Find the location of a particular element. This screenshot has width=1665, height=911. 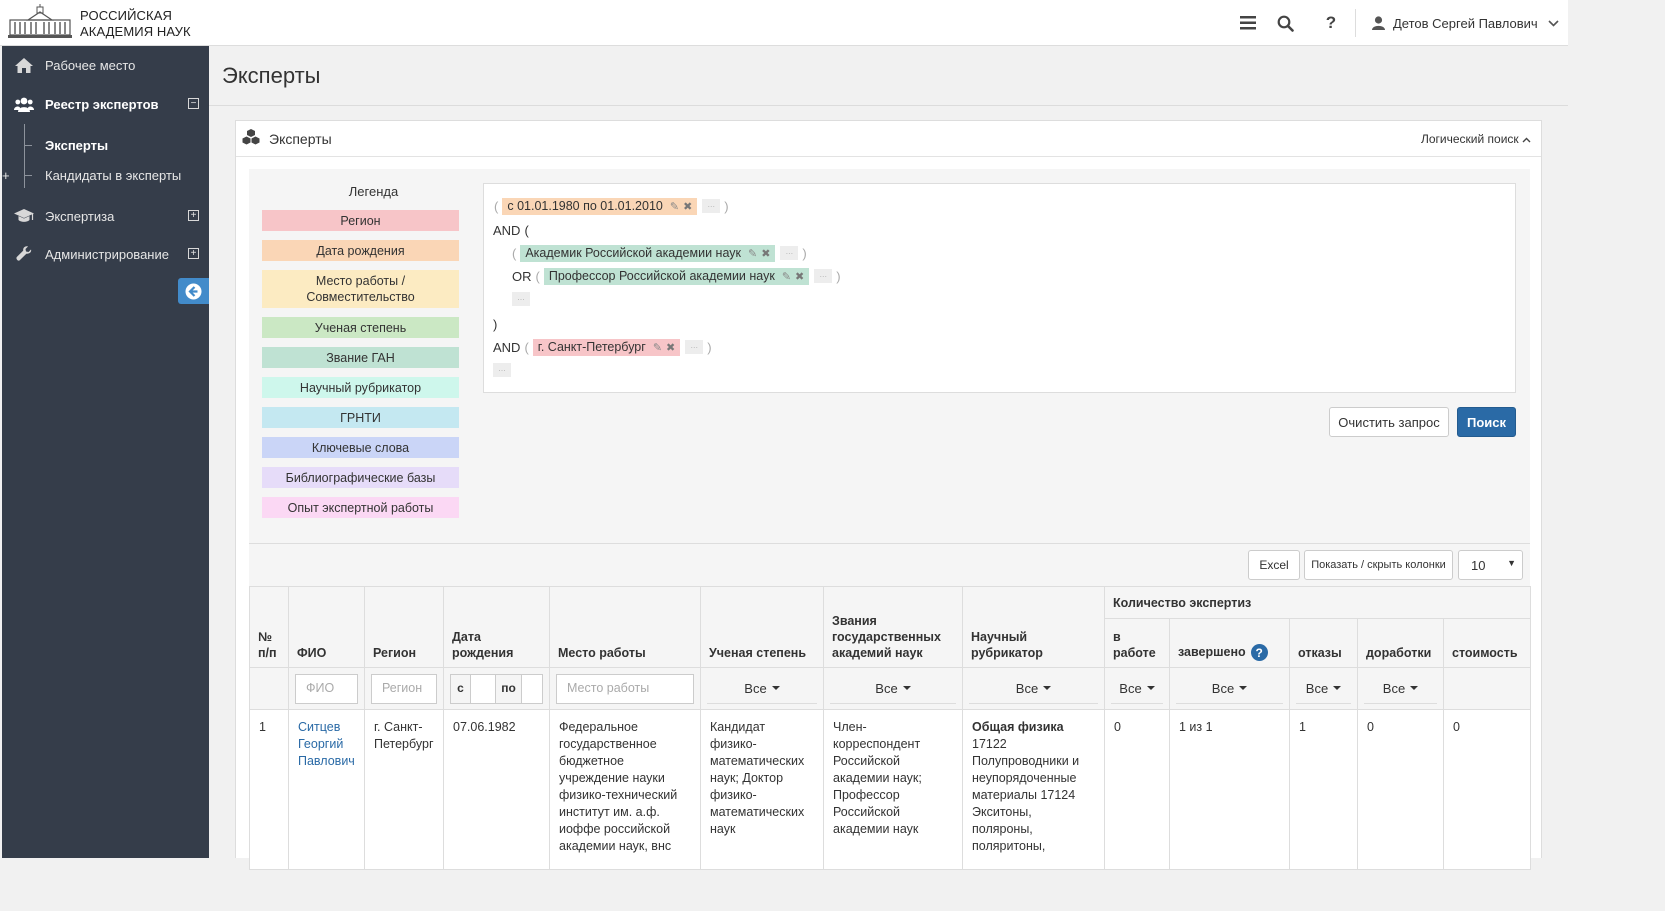

filter-titles-dropdown: Все is located at coordinates (893, 689).